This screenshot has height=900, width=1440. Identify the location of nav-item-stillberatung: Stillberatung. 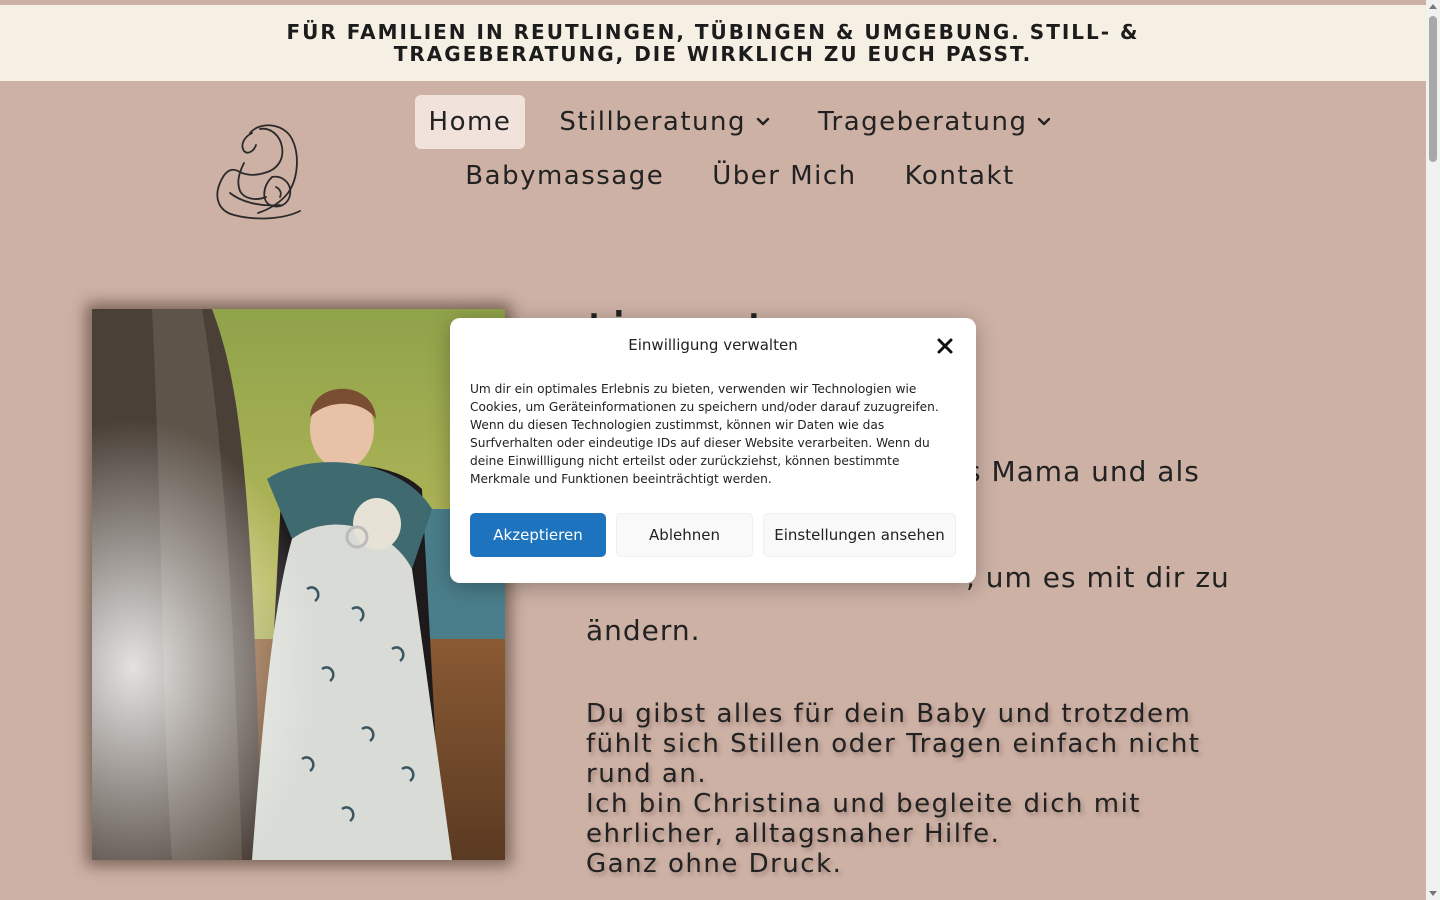
(664, 122).